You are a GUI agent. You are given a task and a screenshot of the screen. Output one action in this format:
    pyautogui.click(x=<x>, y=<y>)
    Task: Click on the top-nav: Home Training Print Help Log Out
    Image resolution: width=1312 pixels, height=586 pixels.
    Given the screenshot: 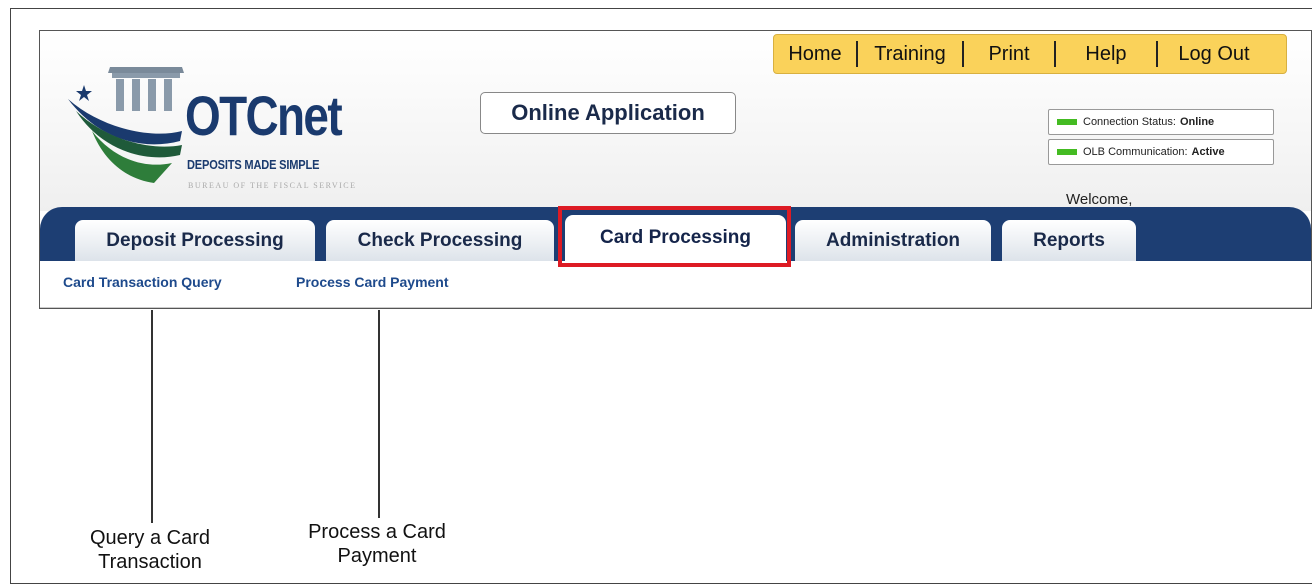 What is the action you would take?
    pyautogui.click(x=1030, y=54)
    